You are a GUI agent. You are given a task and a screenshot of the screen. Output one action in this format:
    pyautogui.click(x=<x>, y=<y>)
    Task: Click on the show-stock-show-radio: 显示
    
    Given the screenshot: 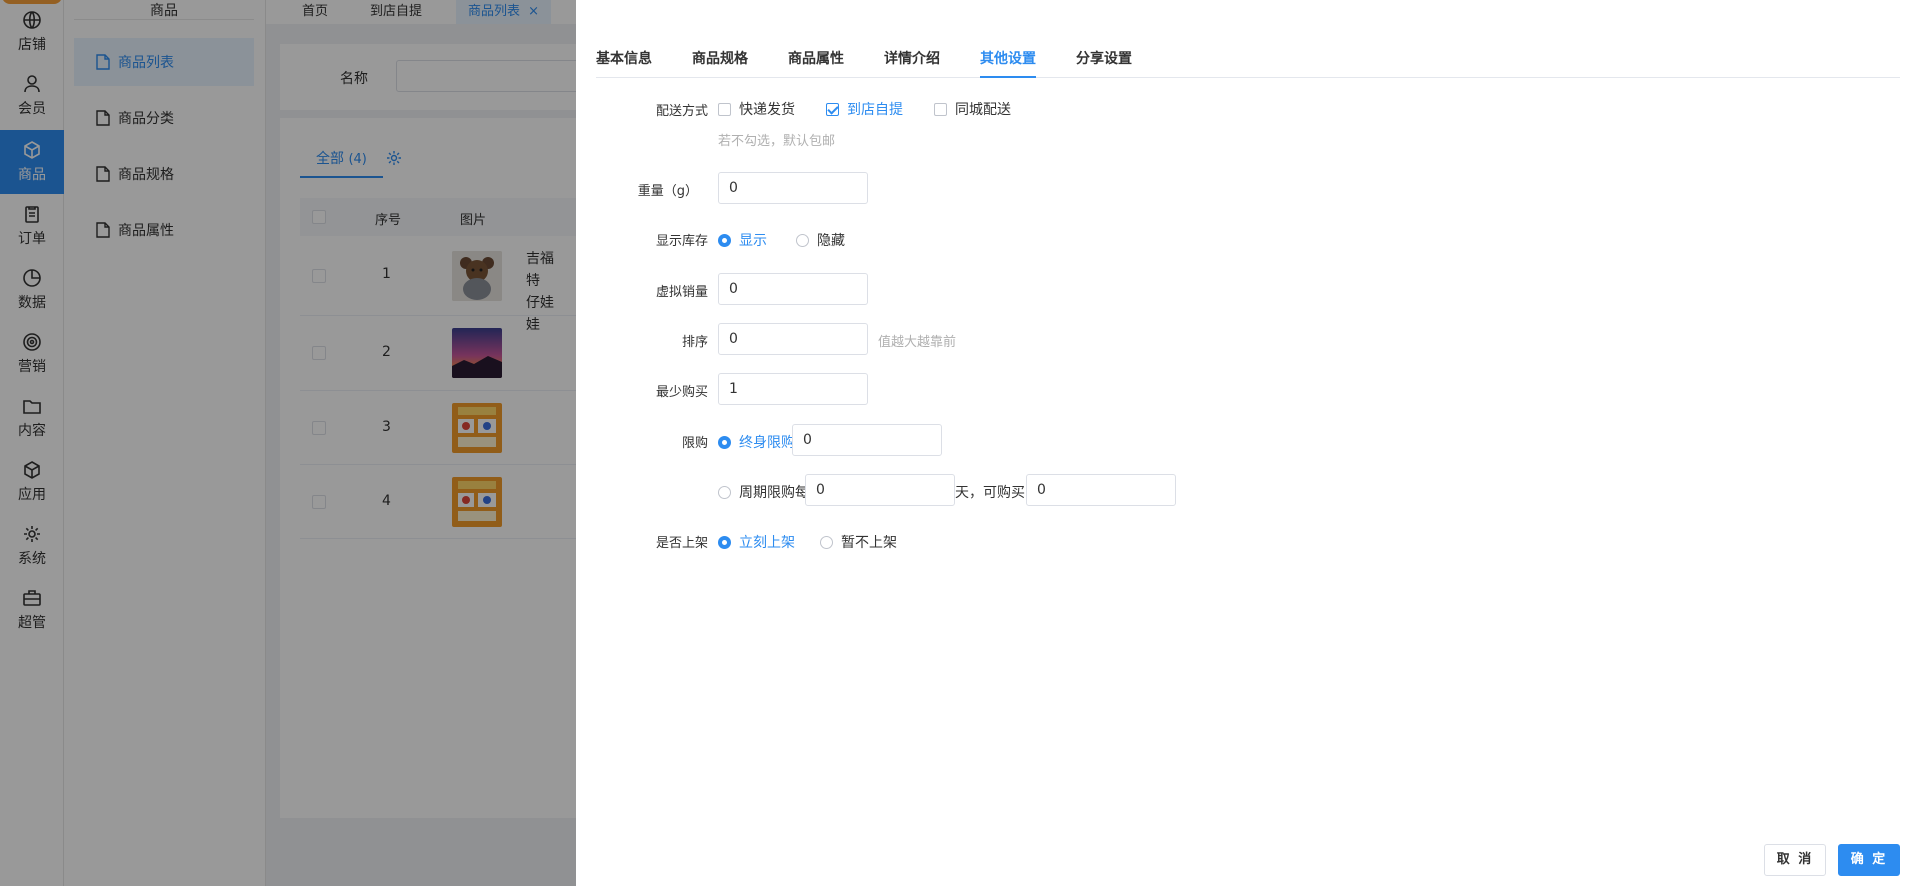 What is the action you would take?
    pyautogui.click(x=742, y=240)
    